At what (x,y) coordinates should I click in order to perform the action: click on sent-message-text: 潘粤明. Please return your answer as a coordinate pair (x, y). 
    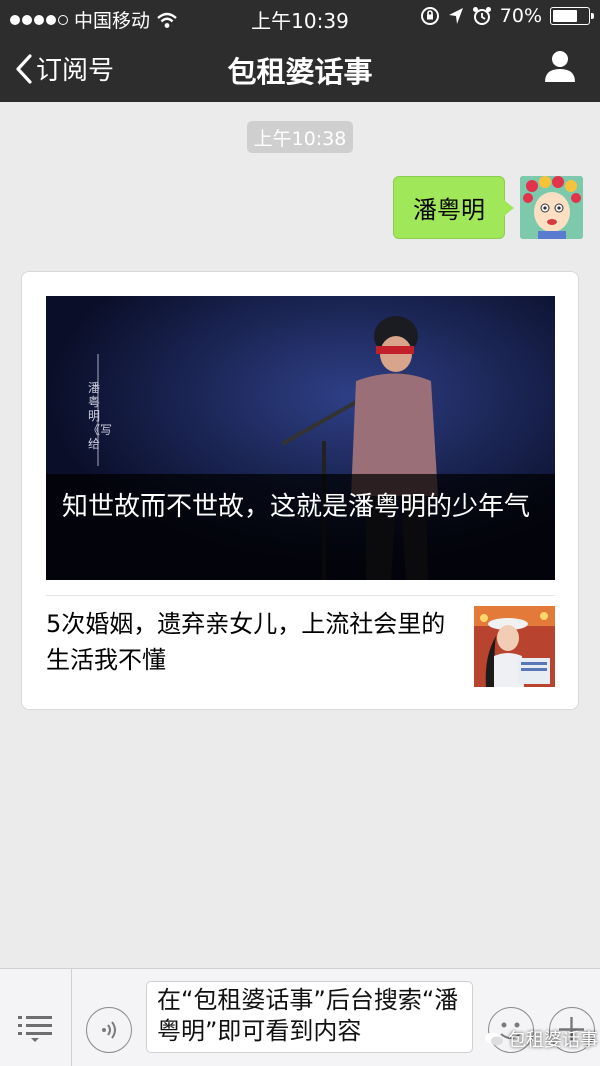
    Looking at the image, I should click on (449, 210).